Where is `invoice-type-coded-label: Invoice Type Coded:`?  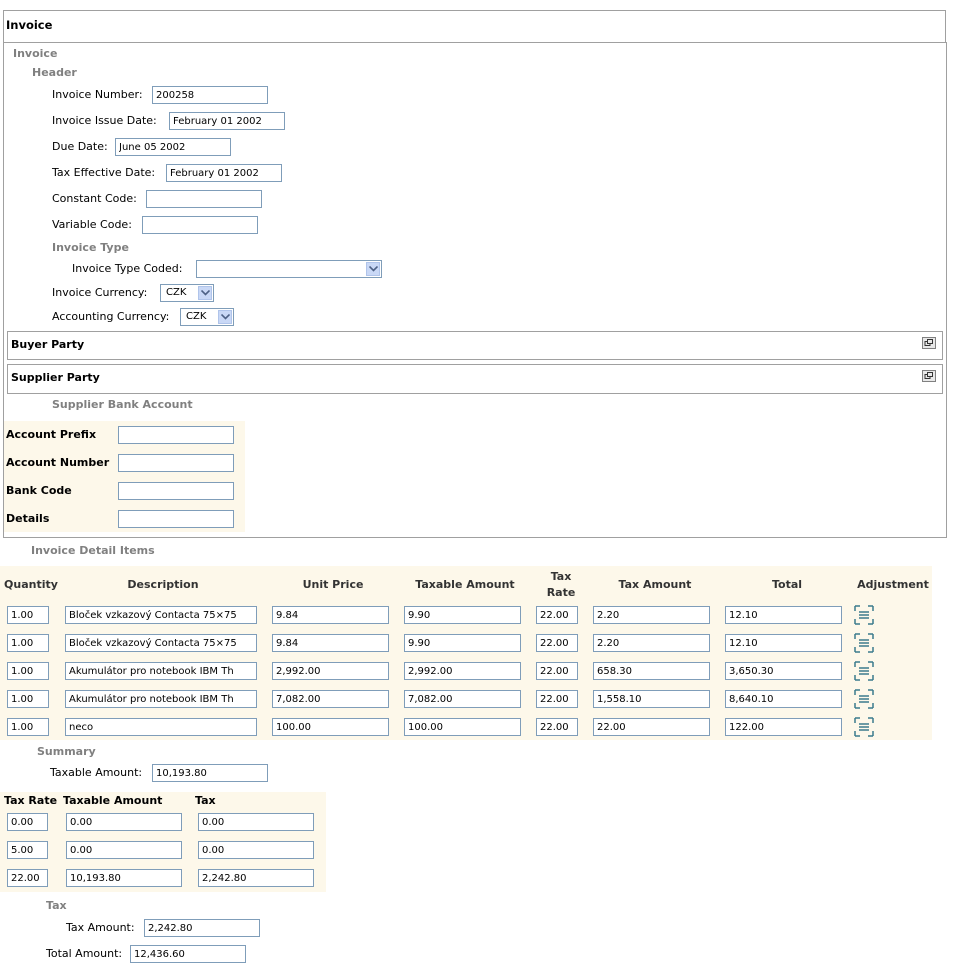 invoice-type-coded-label: Invoice Type Coded: is located at coordinates (127, 268).